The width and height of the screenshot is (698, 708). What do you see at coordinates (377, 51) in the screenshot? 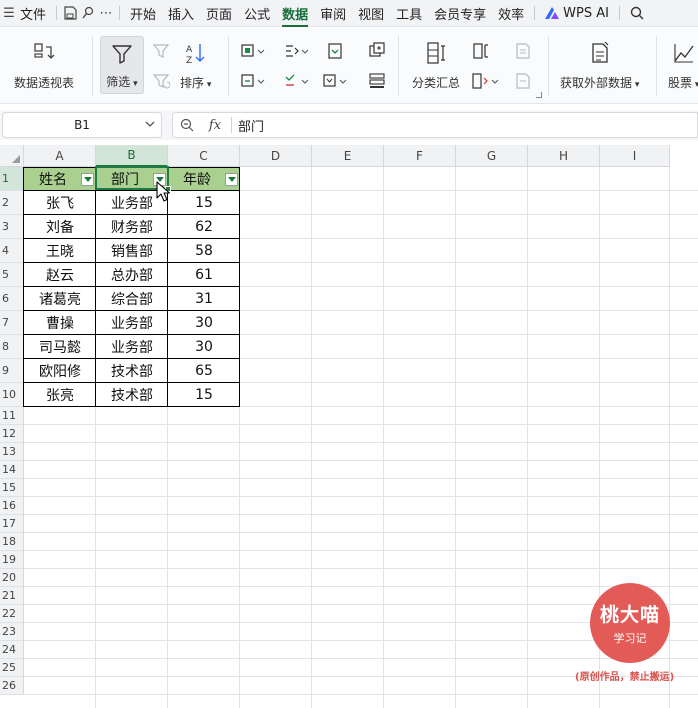
I see `consolidate-icon` at bounding box center [377, 51].